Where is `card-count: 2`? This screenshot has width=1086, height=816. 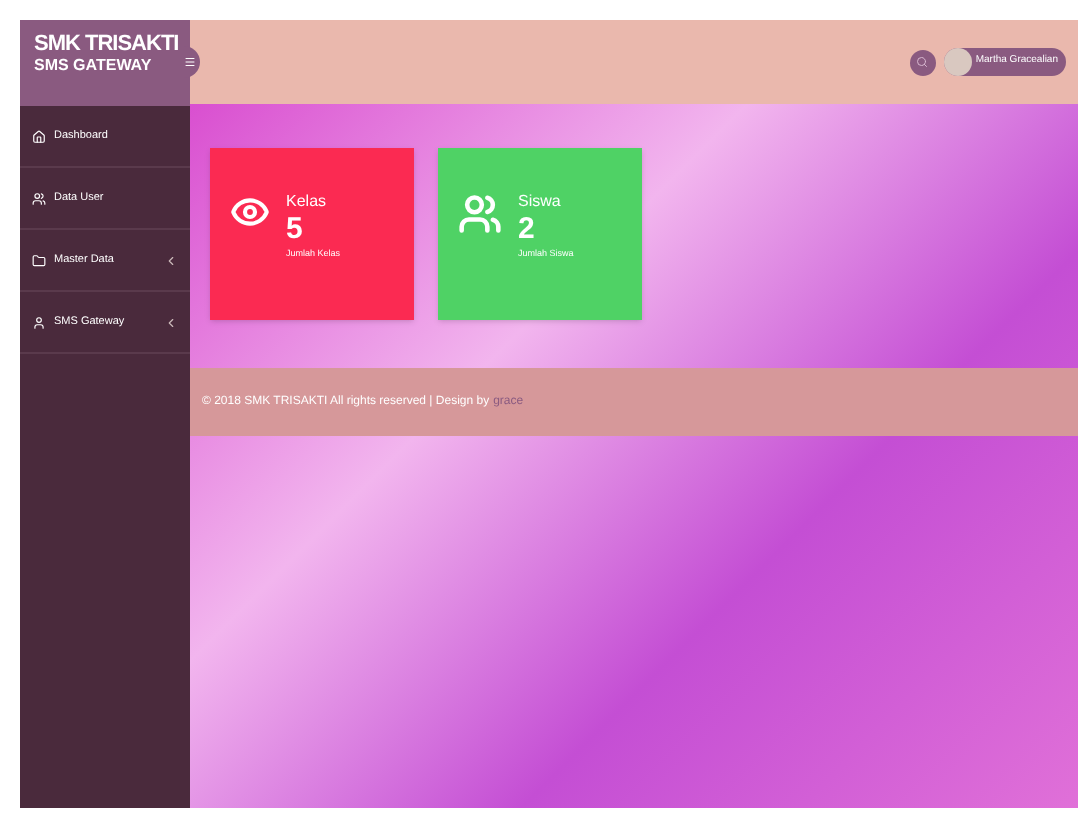
card-count: 2 is located at coordinates (527, 229).